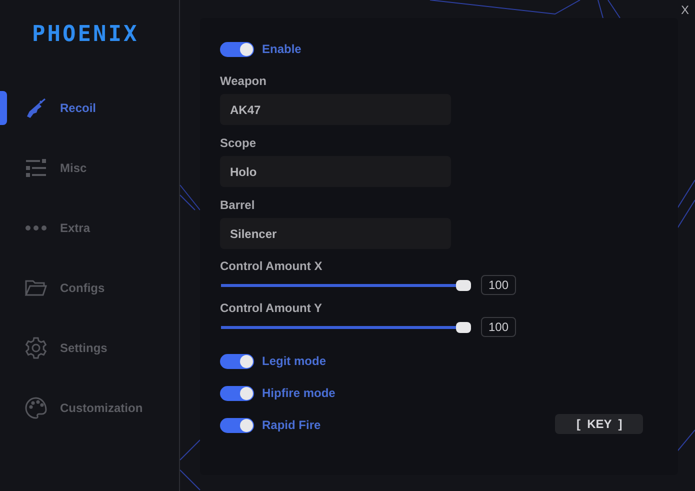 Image resolution: width=695 pixels, height=491 pixels. I want to click on sidebar-item: Recoil, so click(89, 108).